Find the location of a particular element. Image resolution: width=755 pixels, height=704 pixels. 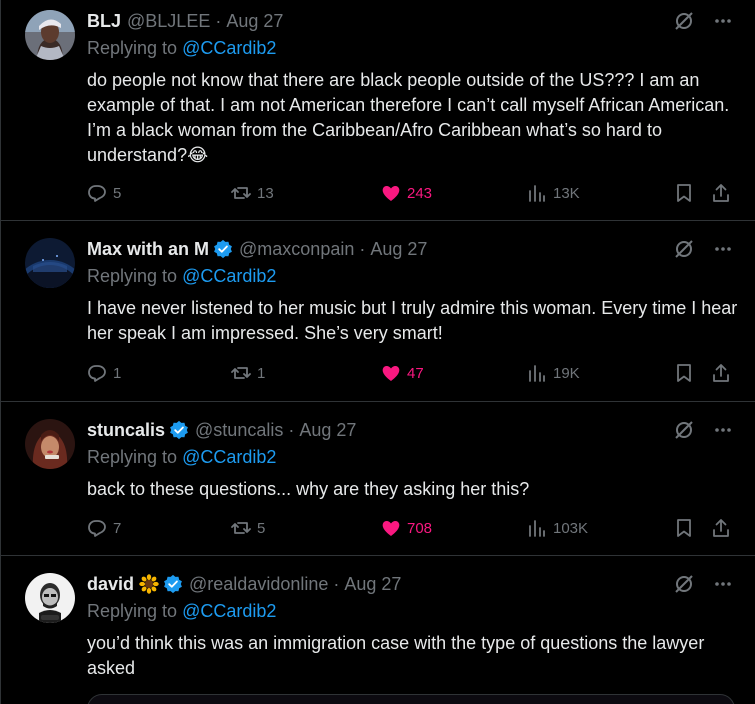

repost-count: 1 is located at coordinates (261, 373).